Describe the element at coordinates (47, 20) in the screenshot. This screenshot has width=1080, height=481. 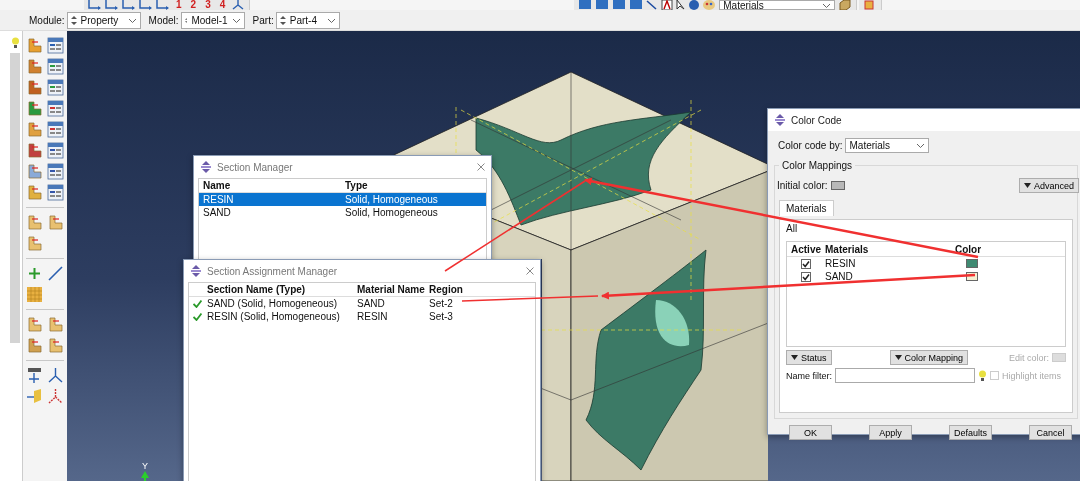
I see `context-label: Module:` at that location.